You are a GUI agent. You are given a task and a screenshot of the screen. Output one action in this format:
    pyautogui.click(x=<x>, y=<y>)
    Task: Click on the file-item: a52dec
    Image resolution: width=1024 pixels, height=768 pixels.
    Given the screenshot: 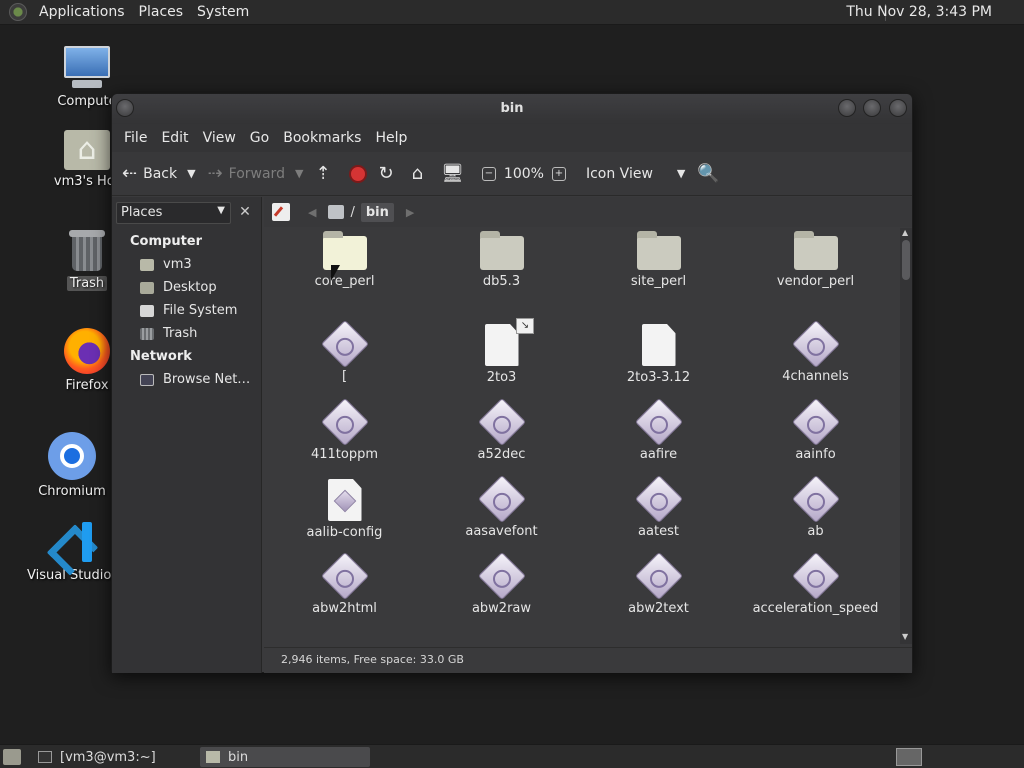 What is the action you would take?
    pyautogui.click(x=501, y=429)
    